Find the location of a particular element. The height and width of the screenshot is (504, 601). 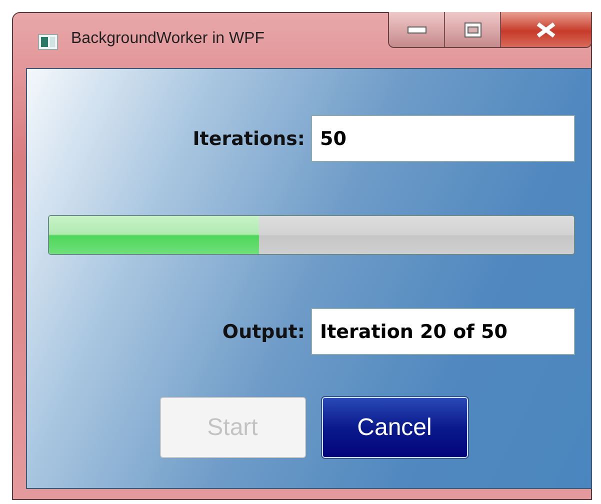

window-title: BackgroundWorker in WPF is located at coordinates (168, 39).